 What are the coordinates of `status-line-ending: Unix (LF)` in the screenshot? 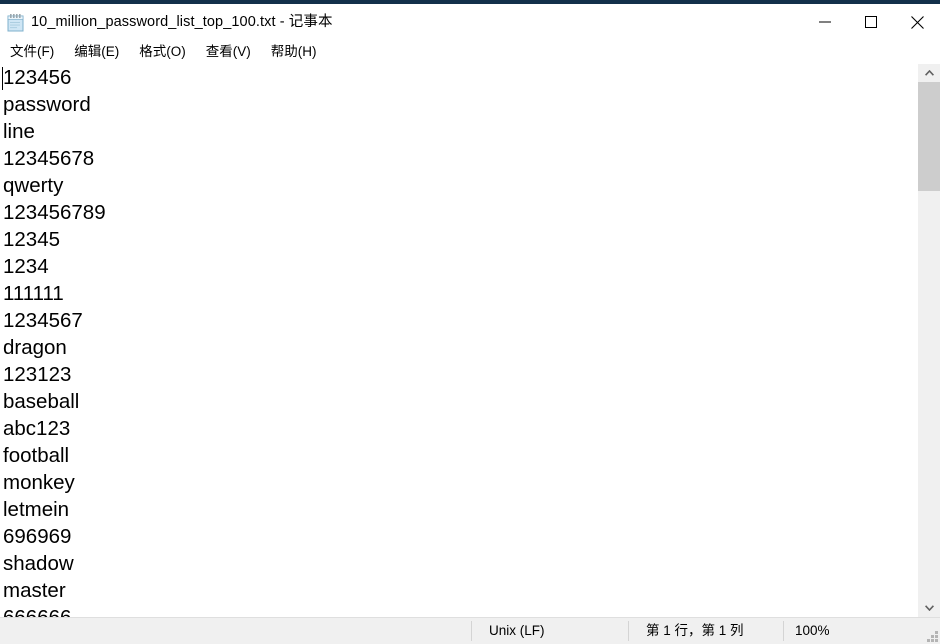 It's located at (517, 631).